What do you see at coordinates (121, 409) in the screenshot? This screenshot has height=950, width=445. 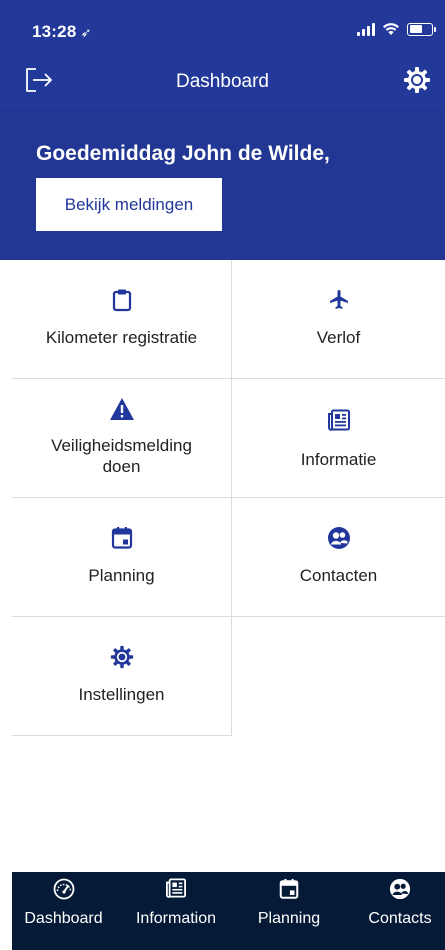 I see `warning-icon` at bounding box center [121, 409].